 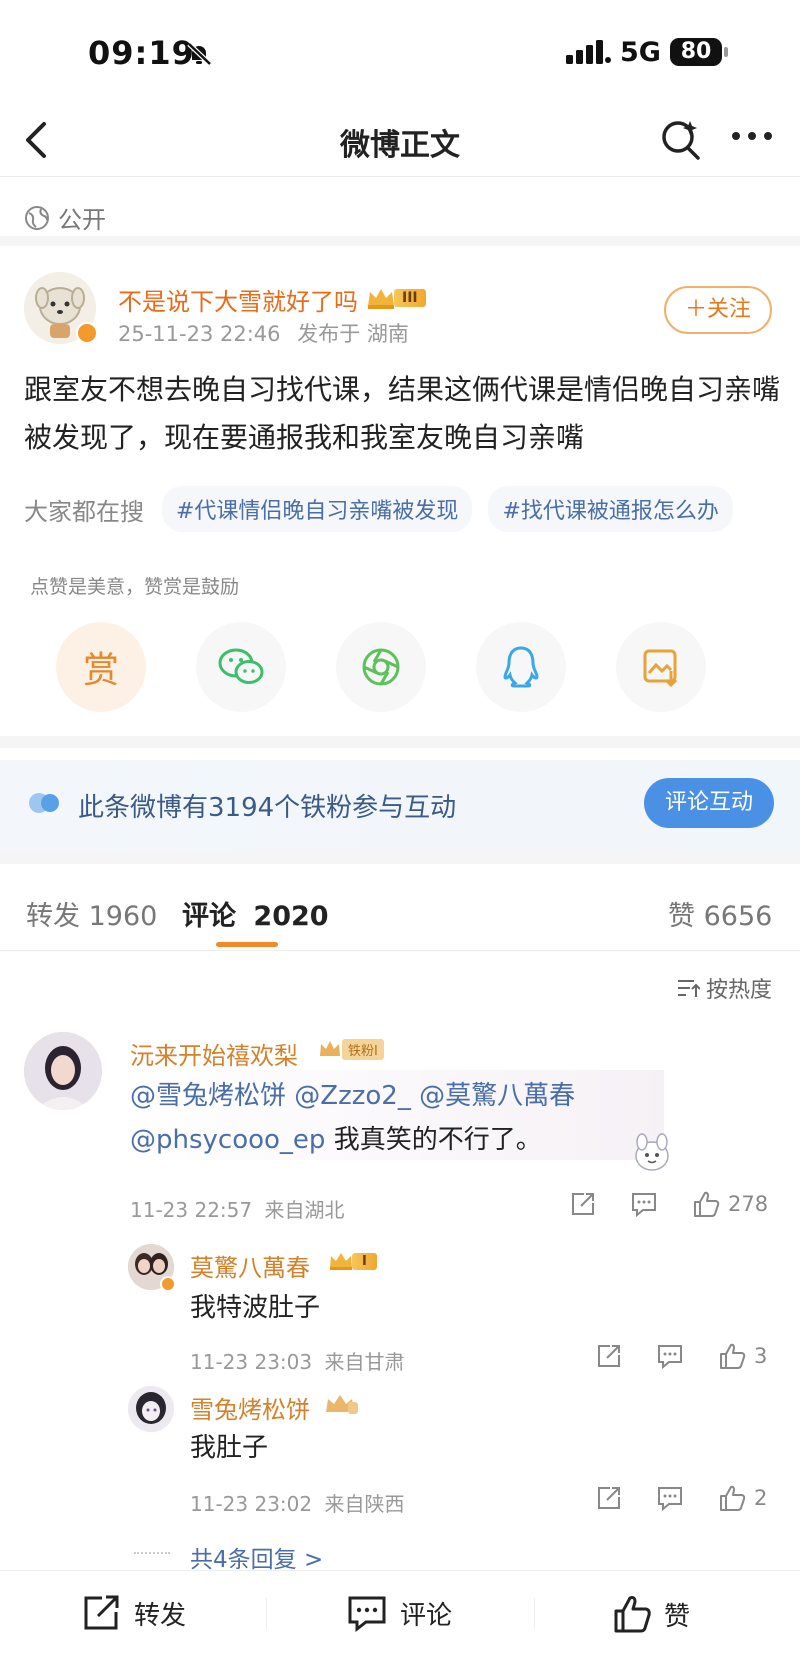 I want to click on author-meta: 25-11-23 22:46 发布于 湖南, so click(x=263, y=333).